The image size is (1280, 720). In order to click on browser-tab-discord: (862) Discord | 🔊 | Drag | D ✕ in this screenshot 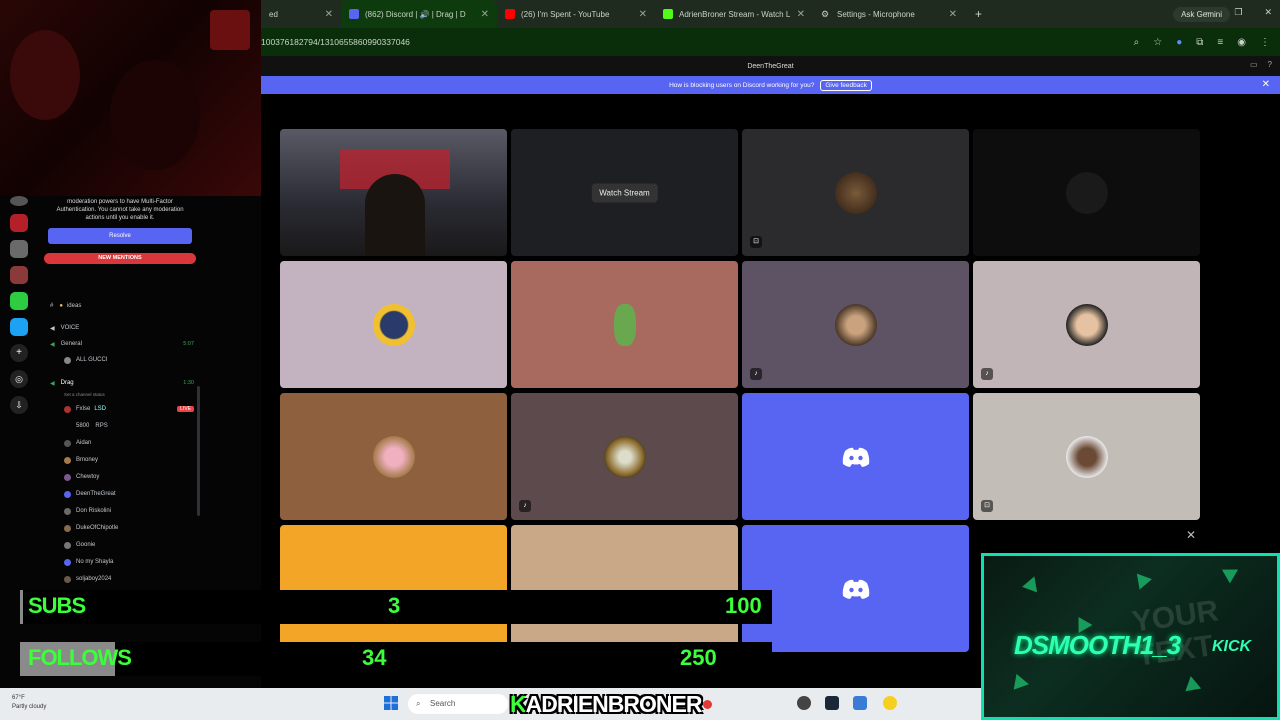, I will do `click(419, 14)`.